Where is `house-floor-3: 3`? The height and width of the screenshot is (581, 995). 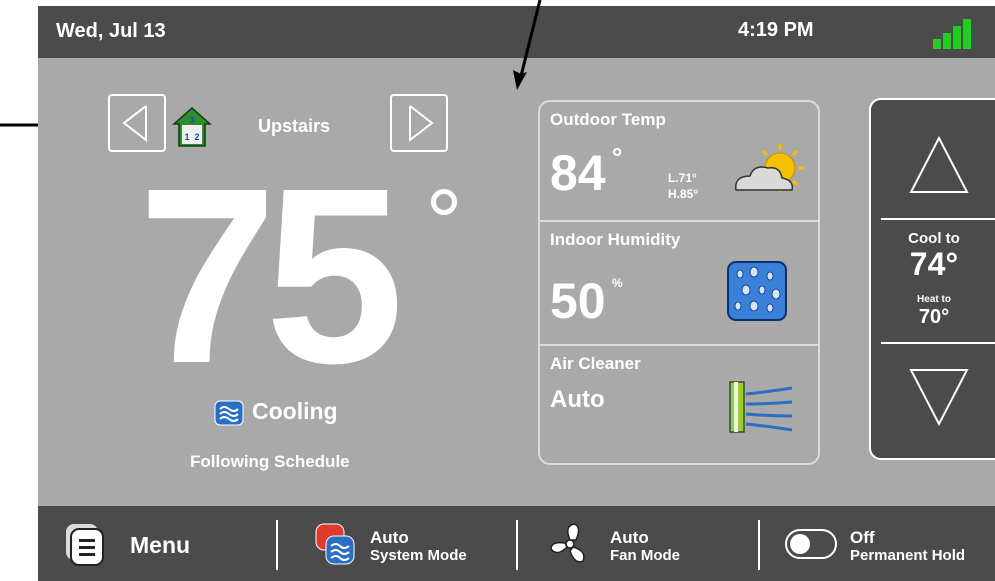
house-floor-3: 3 is located at coordinates (191, 120).